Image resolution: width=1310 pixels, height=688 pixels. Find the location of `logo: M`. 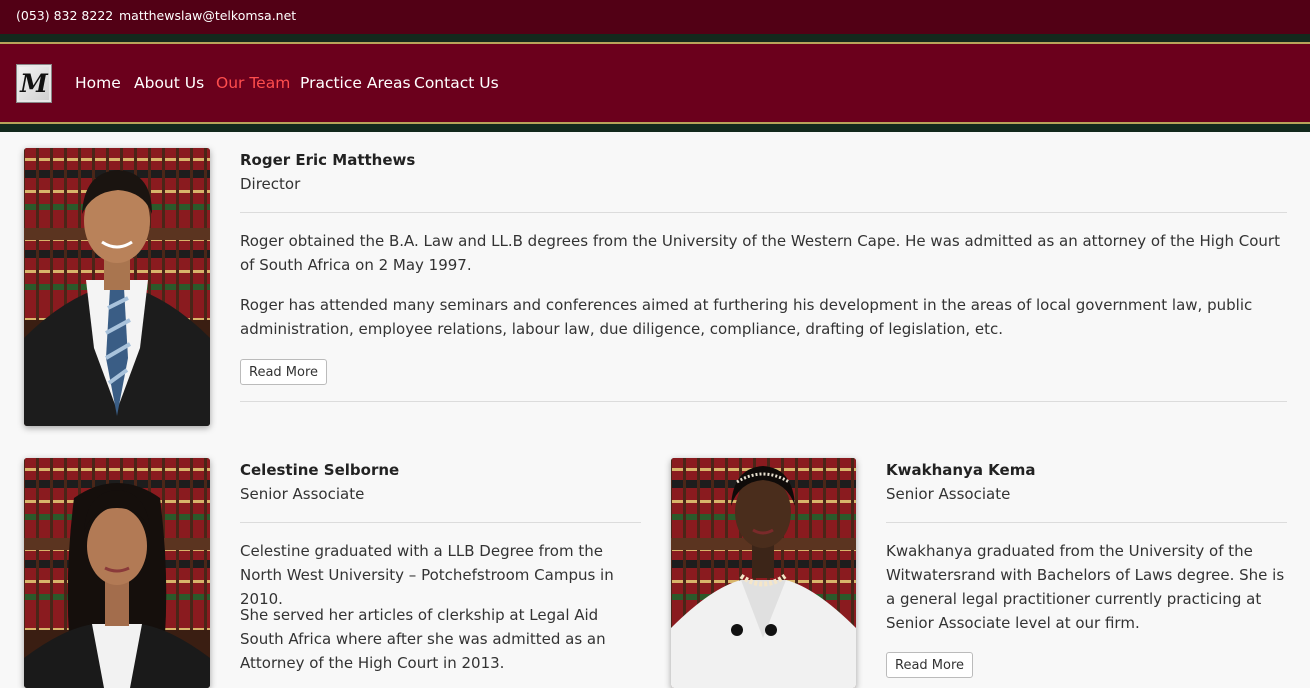

logo: M is located at coordinates (34, 83).